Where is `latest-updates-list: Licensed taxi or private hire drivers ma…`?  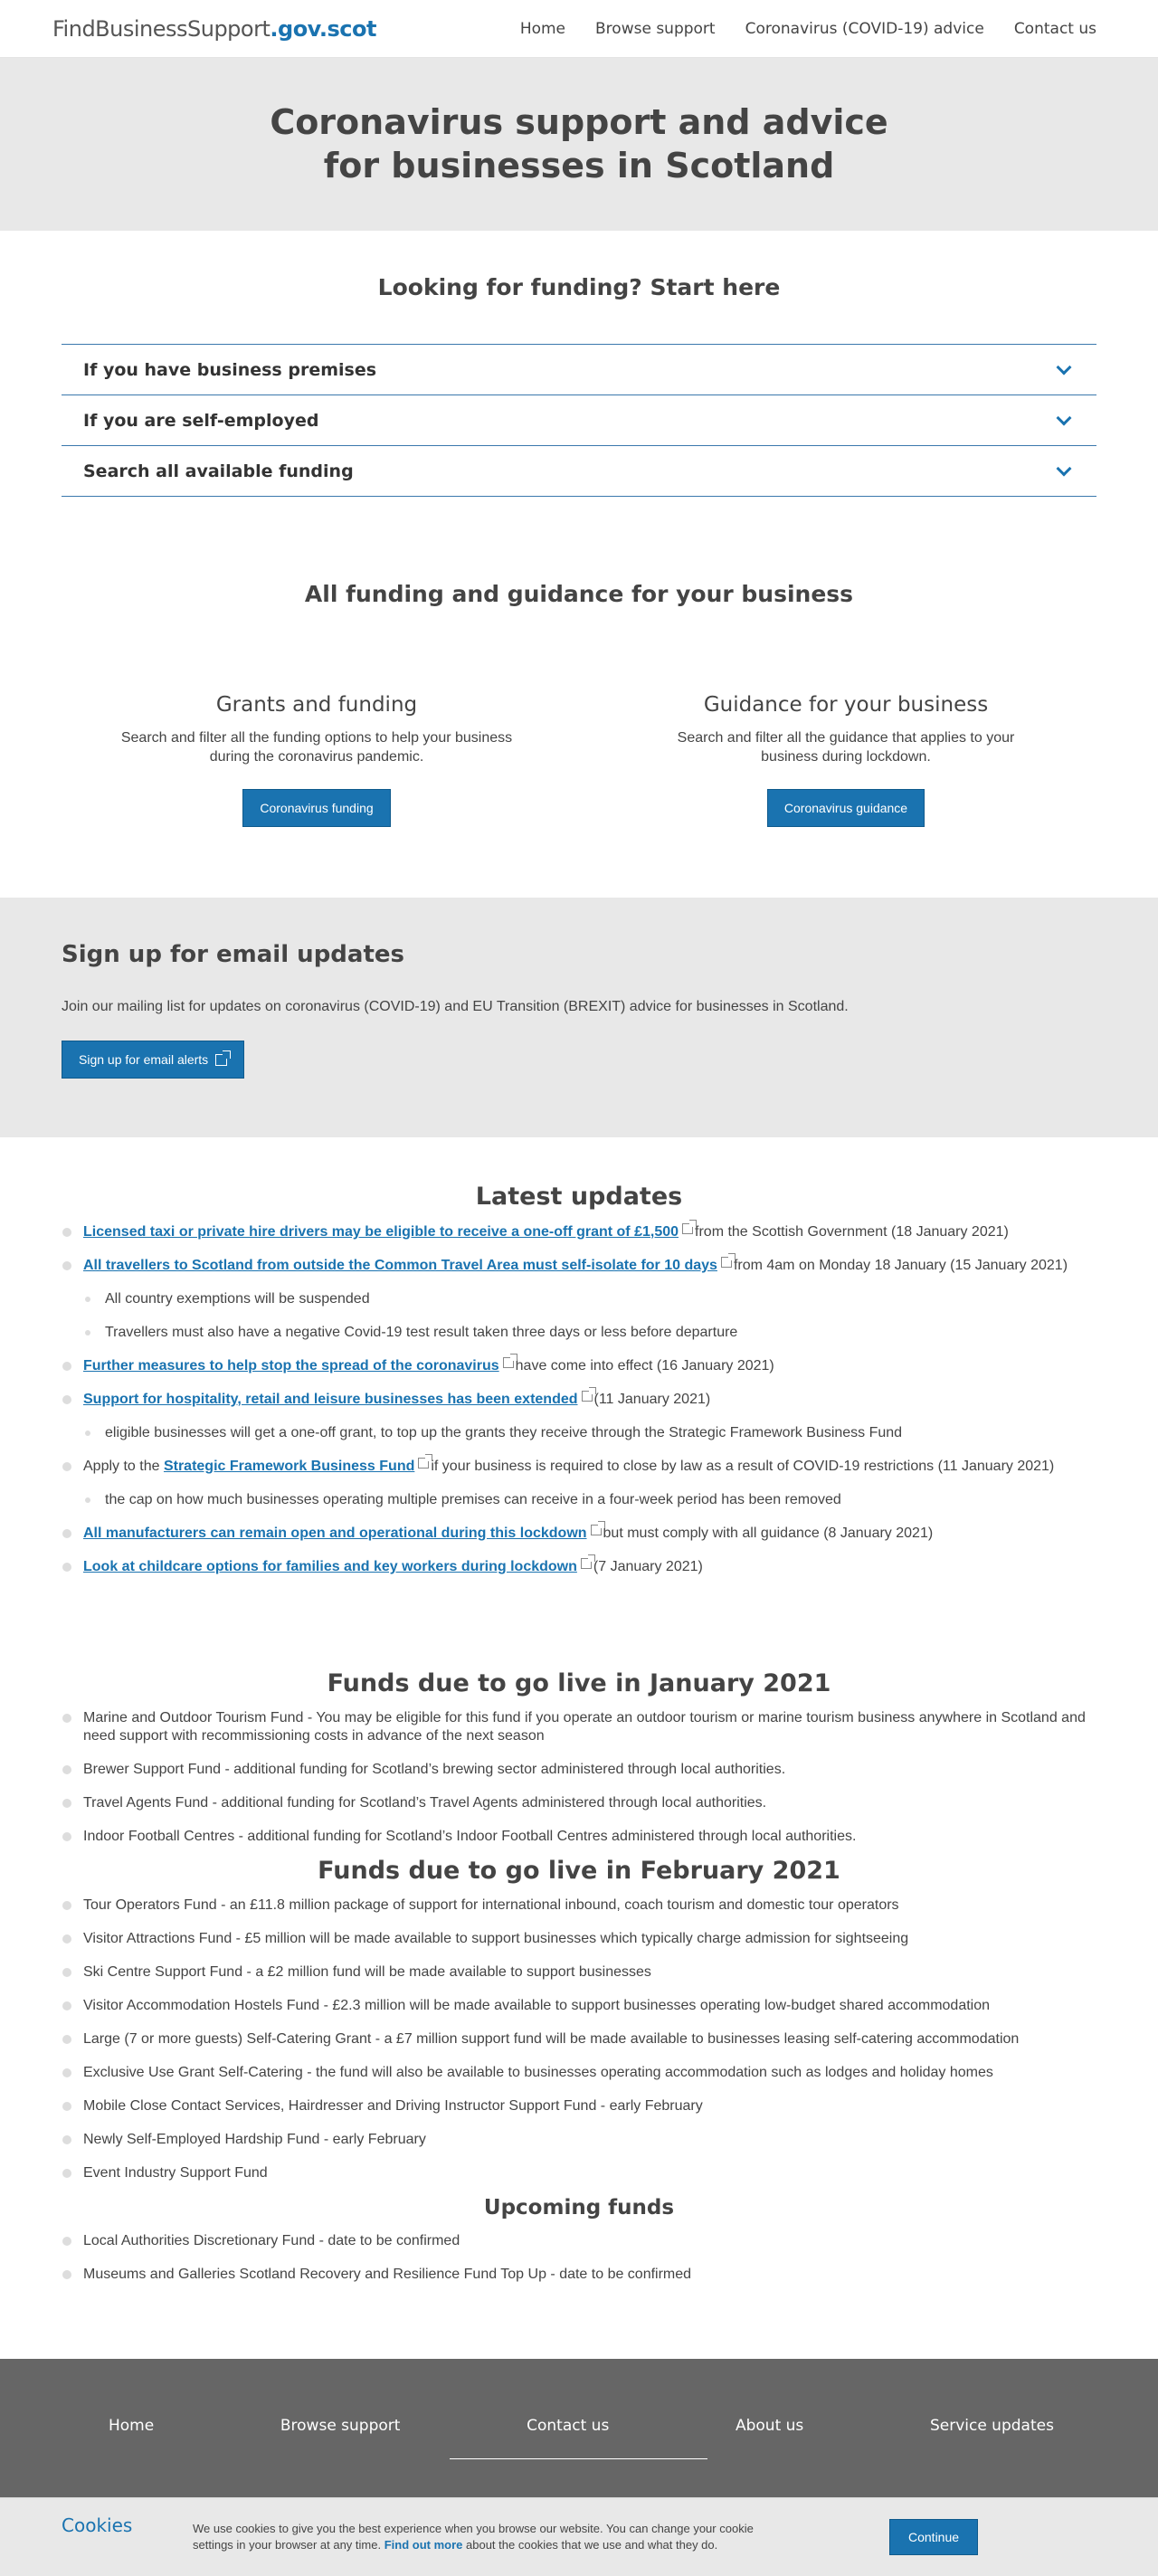
latest-updates-list: Licensed taxi or private hire drivers ma… is located at coordinates (579, 1397).